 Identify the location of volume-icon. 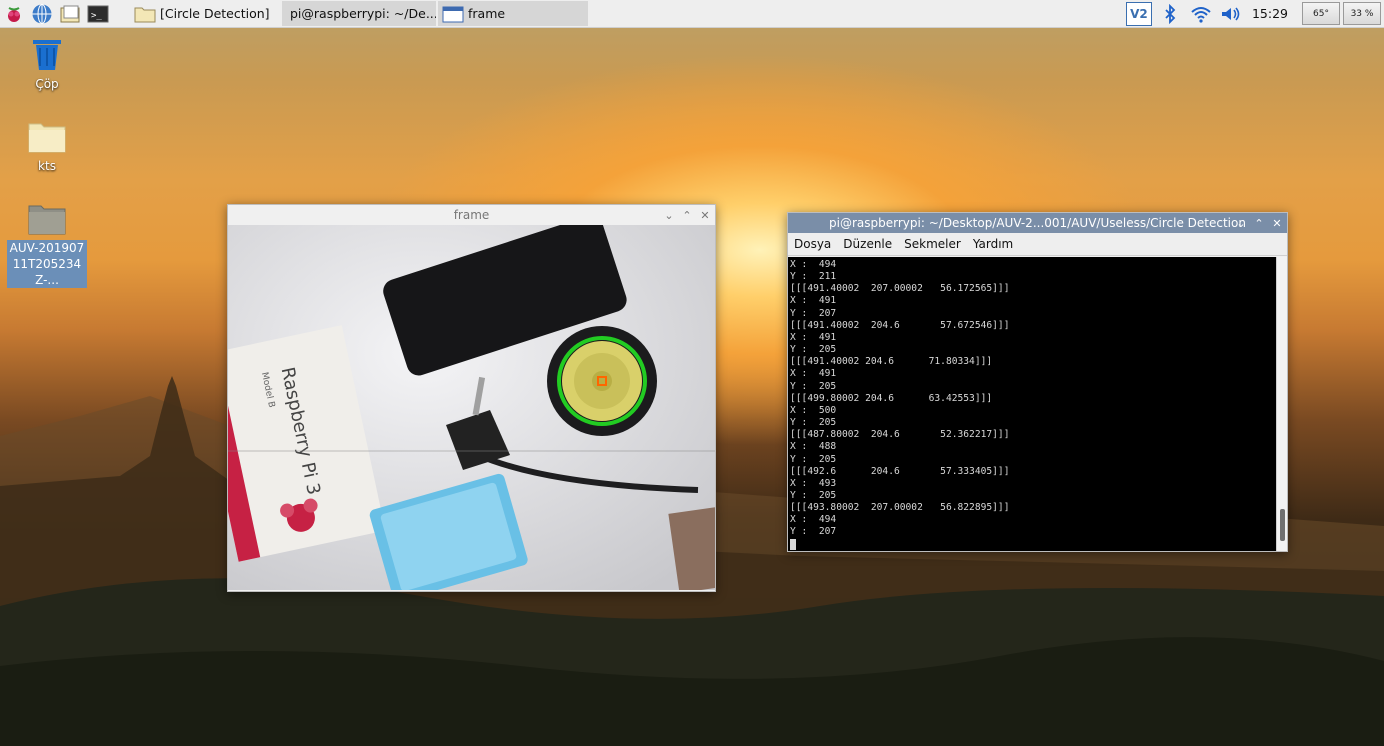
(1231, 14).